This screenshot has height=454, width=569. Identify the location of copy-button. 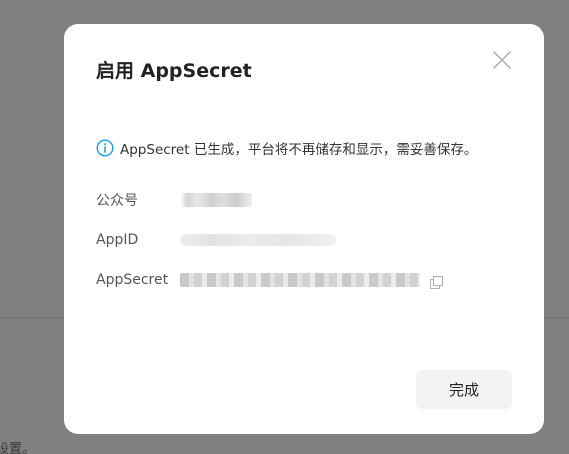
(436, 281).